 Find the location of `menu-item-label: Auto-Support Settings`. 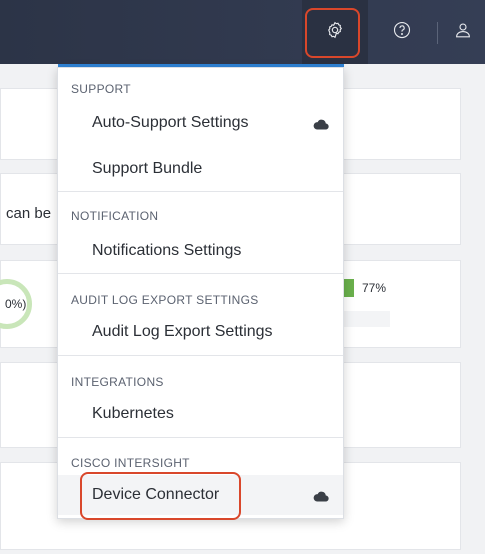

menu-item-label: Auto-Support Settings is located at coordinates (170, 122).